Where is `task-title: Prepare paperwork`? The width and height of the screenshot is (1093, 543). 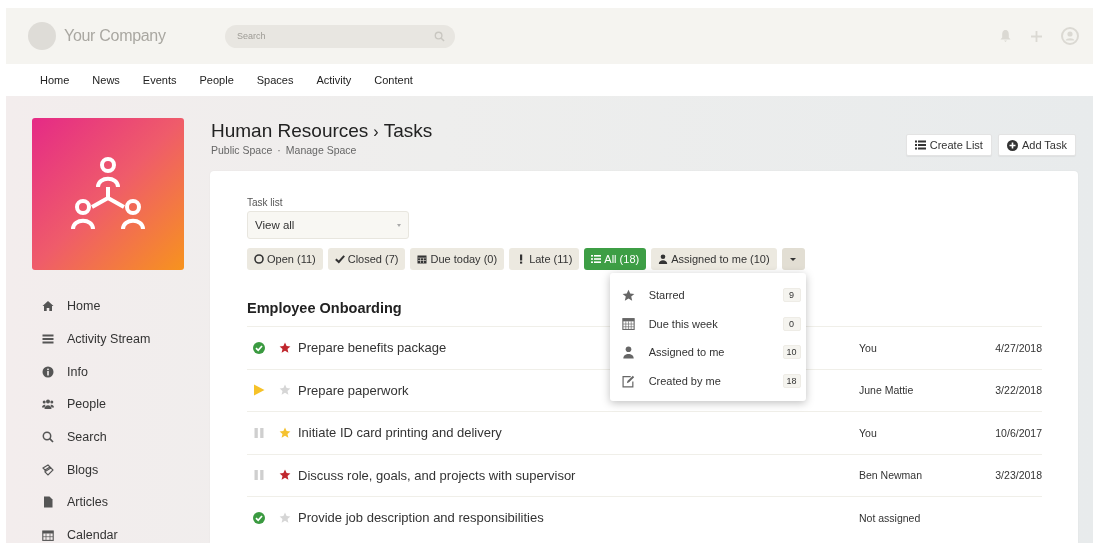 task-title: Prepare paperwork is located at coordinates (353, 390).